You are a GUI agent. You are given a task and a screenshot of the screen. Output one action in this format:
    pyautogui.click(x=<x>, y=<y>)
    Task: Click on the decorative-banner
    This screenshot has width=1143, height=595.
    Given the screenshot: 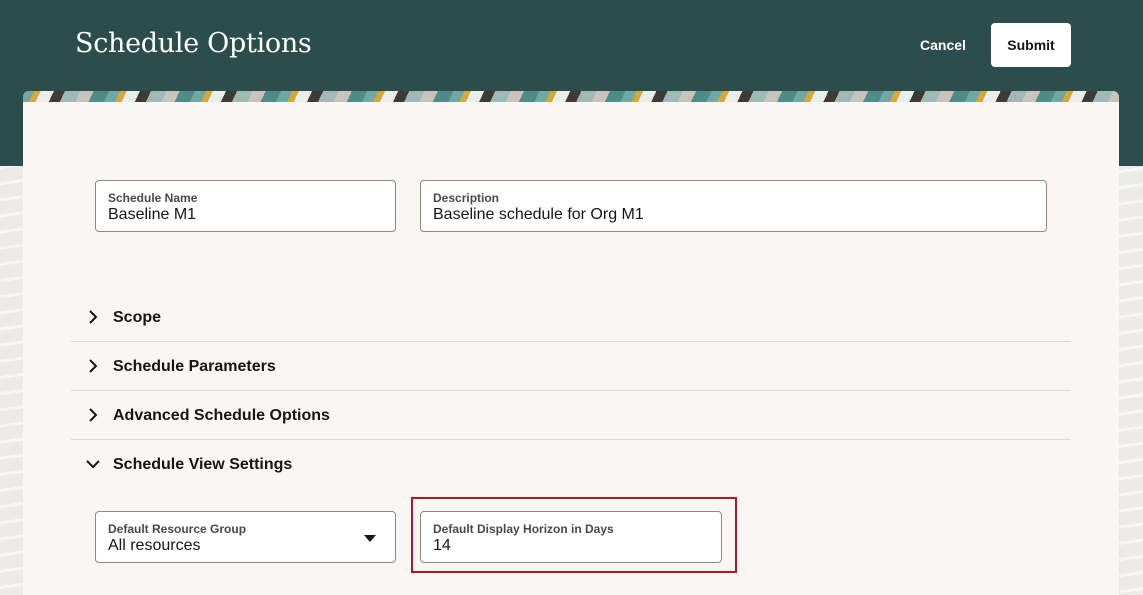 What is the action you would take?
    pyautogui.click(x=571, y=96)
    